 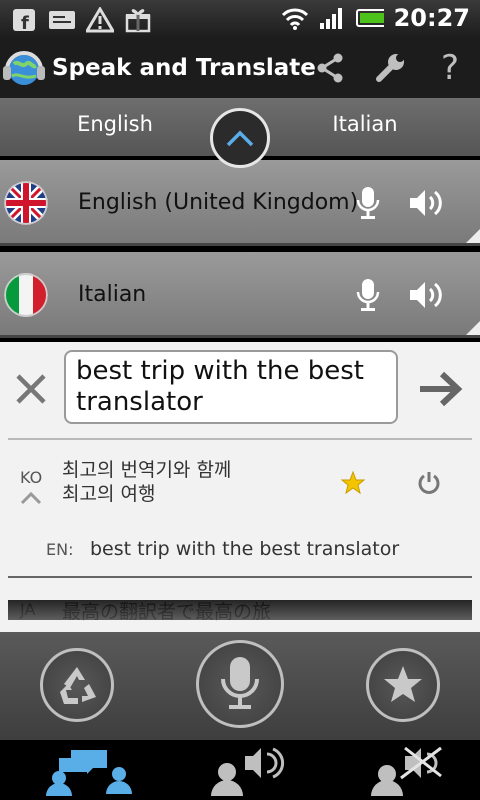 What do you see at coordinates (245, 549) in the screenshot?
I see `history-source-text: best trip with the best translator` at bounding box center [245, 549].